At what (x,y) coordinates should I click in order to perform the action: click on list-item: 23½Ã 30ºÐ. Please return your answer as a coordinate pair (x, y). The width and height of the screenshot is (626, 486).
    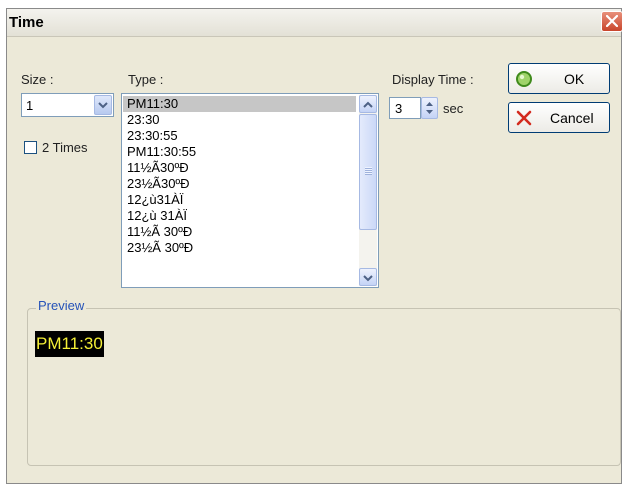
    Looking at the image, I should click on (239, 248).